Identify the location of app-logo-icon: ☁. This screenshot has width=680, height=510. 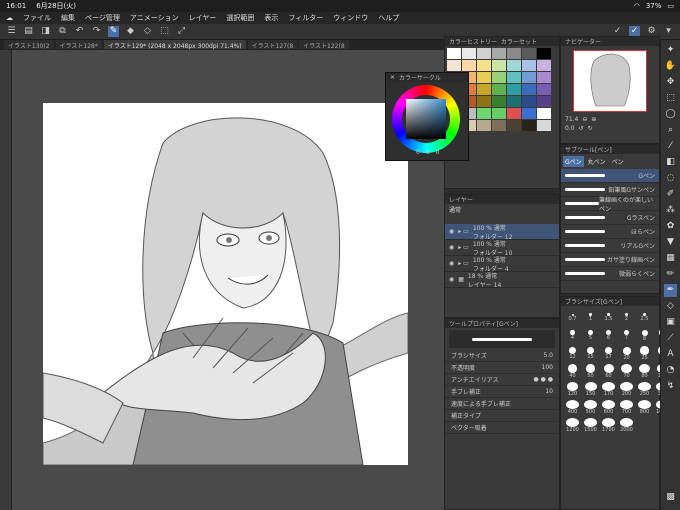
(9, 18).